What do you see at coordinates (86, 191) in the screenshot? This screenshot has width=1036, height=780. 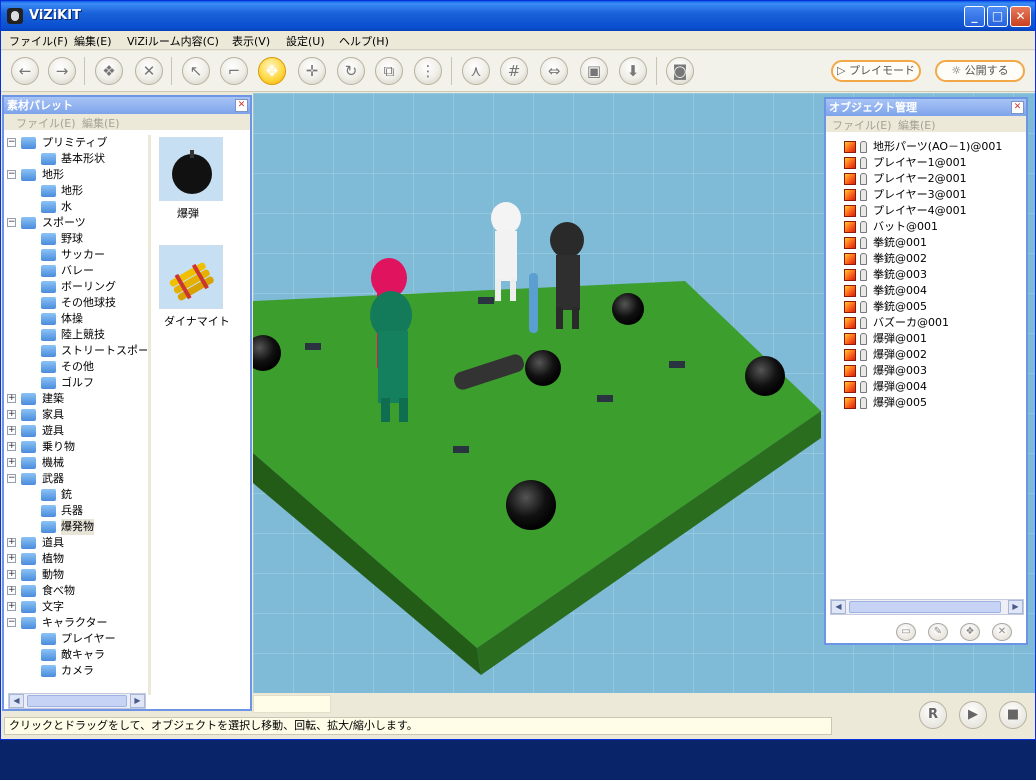 I see `tree-item: 地形` at bounding box center [86, 191].